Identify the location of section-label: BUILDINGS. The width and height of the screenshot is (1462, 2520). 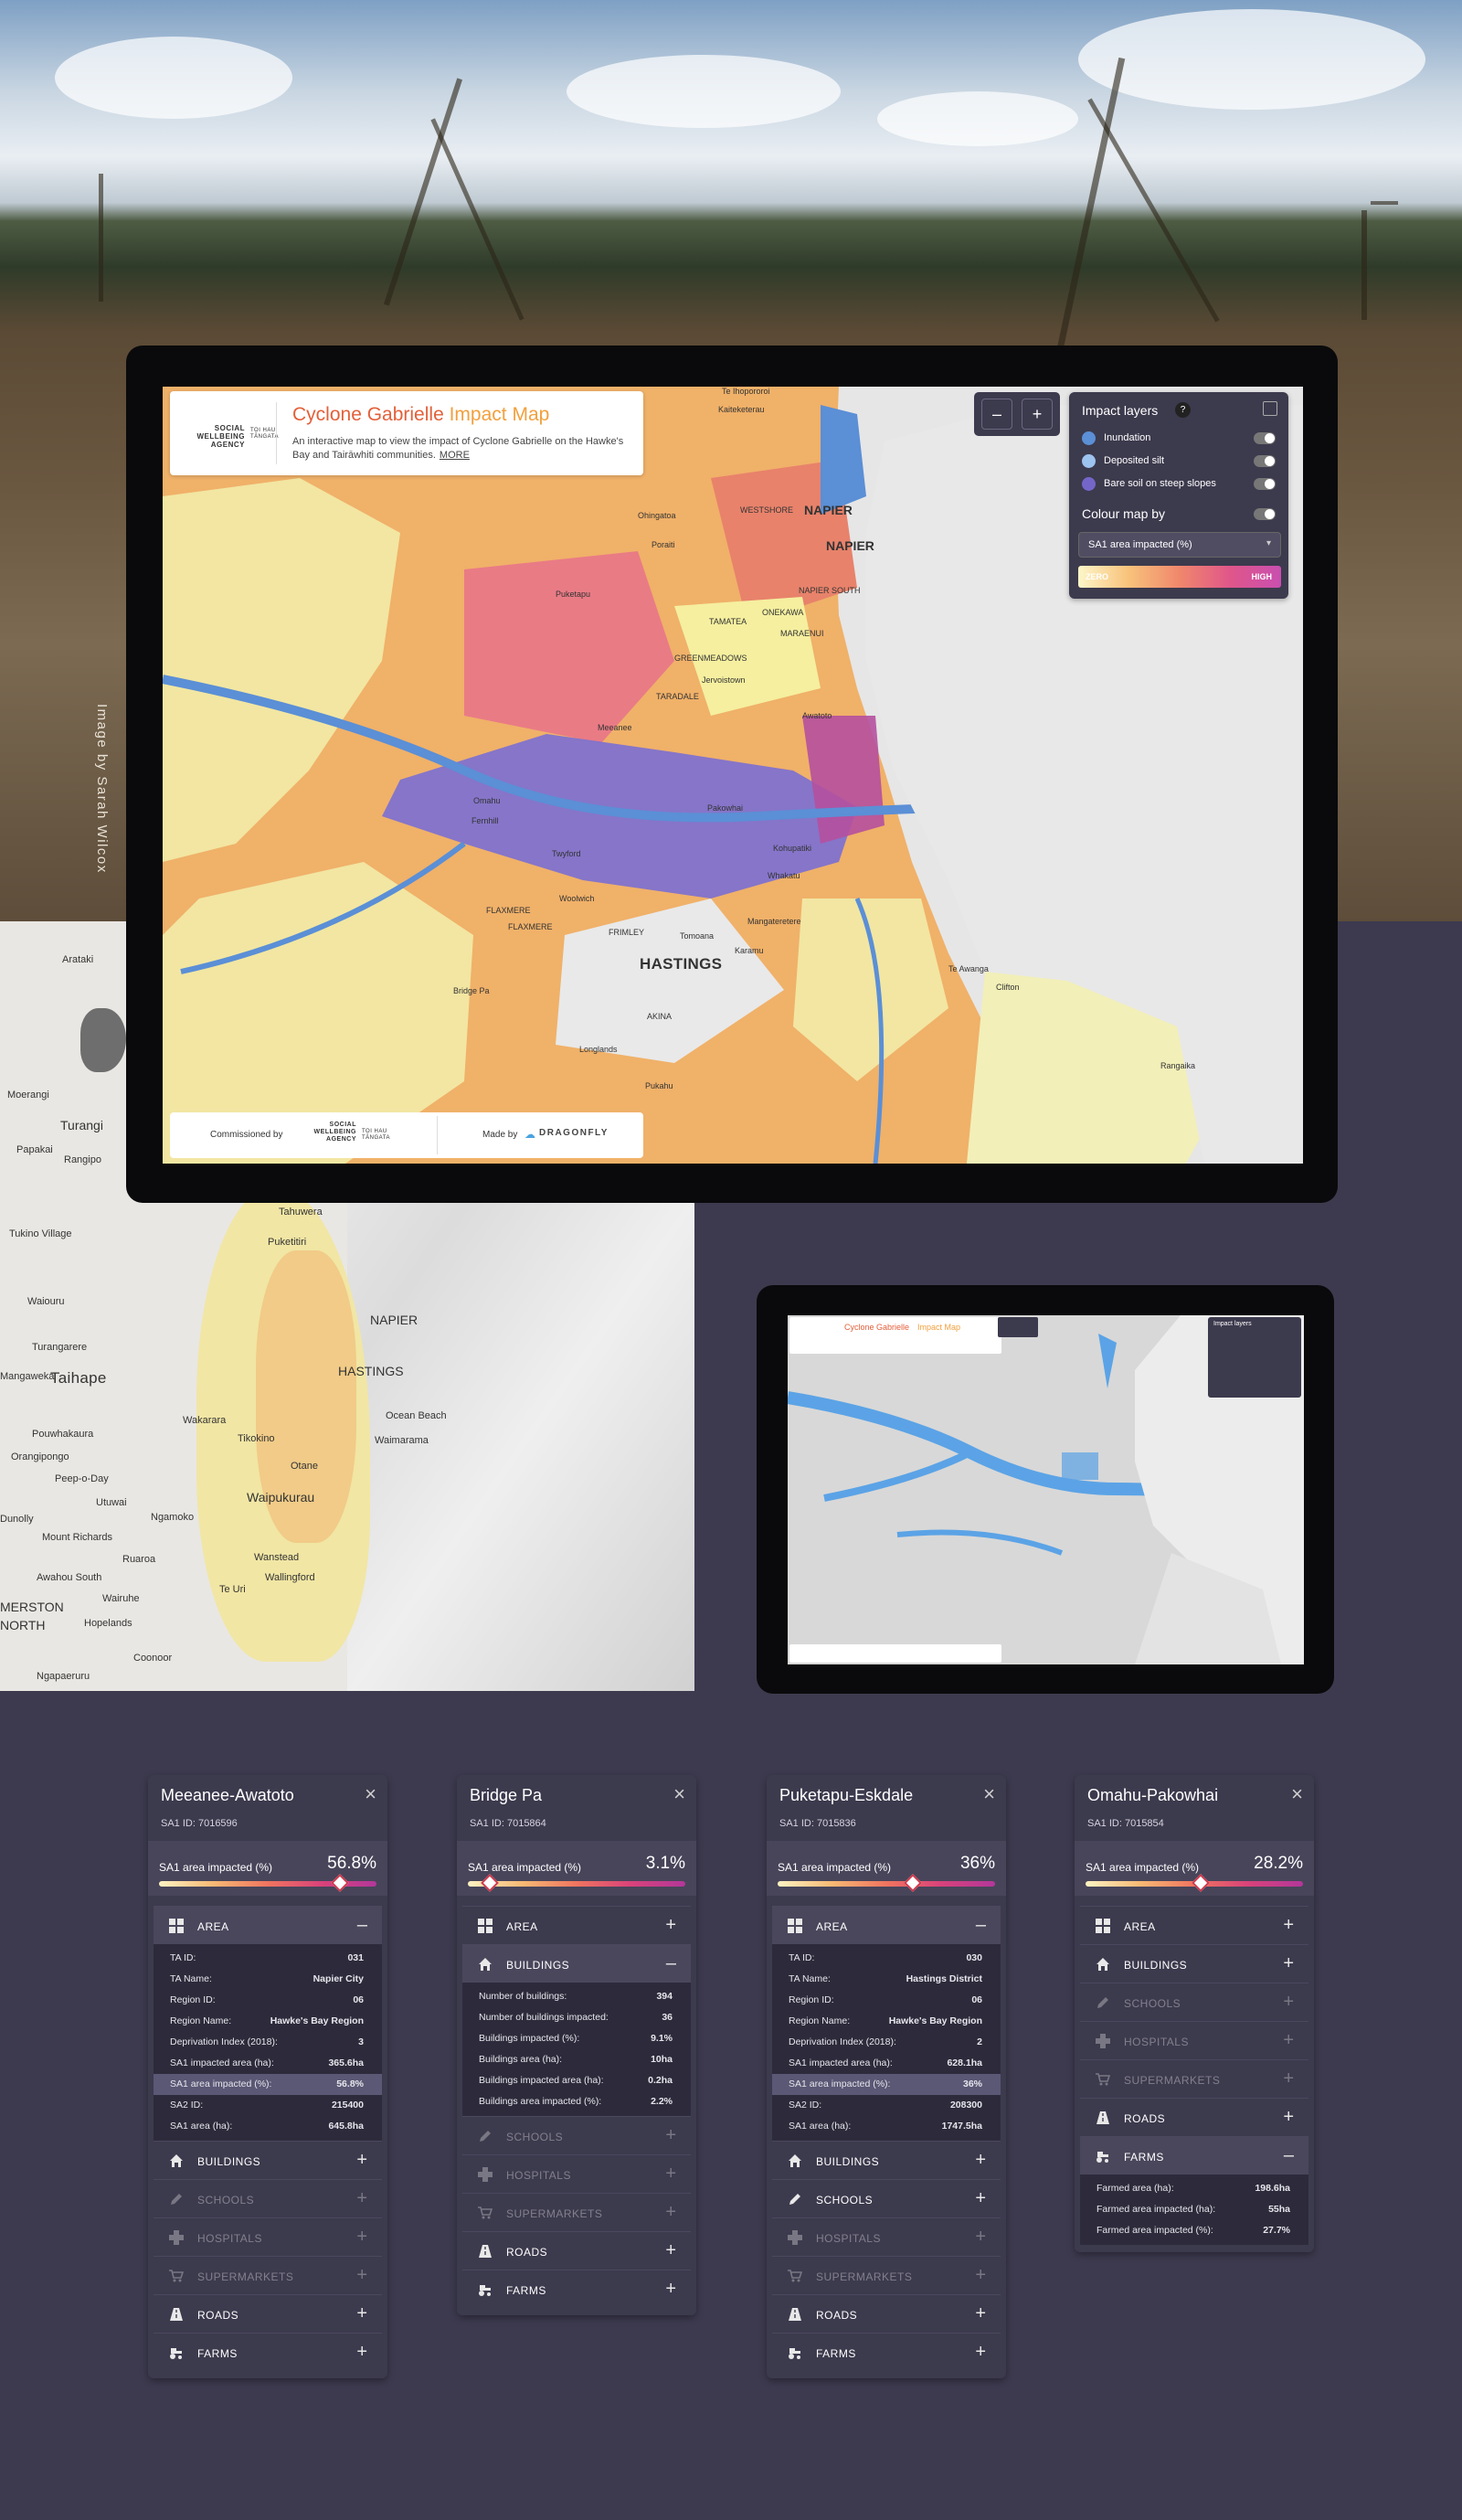
(229, 2162).